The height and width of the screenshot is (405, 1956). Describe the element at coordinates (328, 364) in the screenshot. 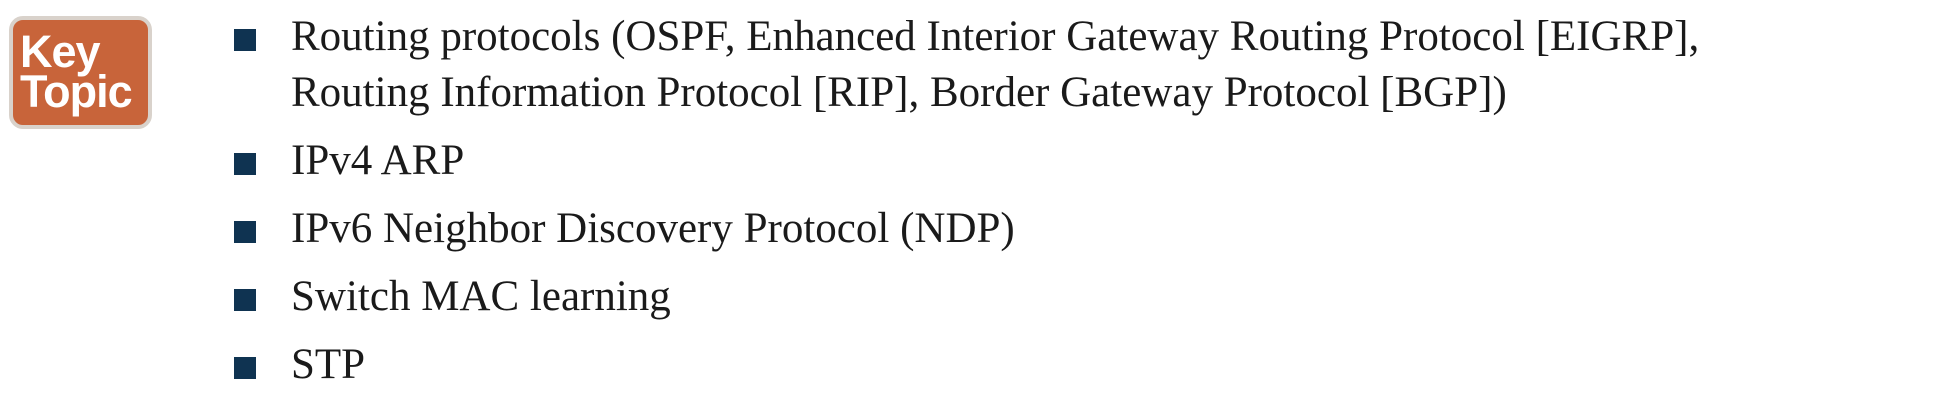

I see `list-item-text: STP` at that location.